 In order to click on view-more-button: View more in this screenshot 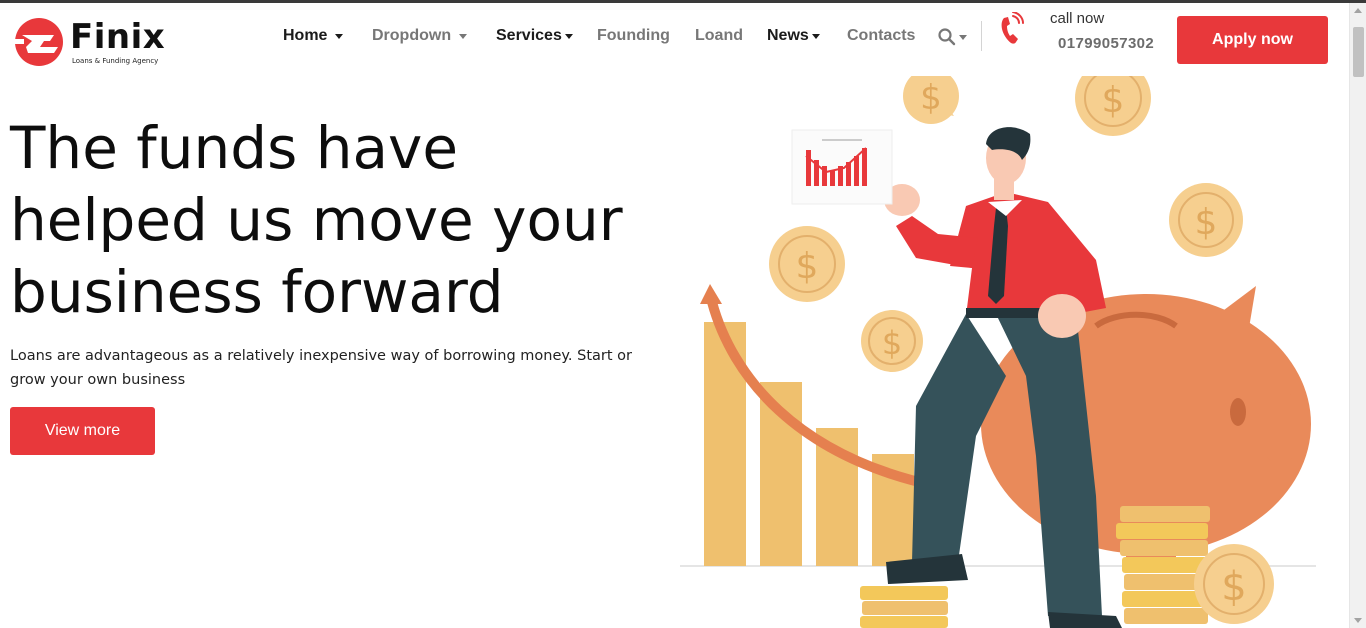, I will do `click(82, 431)`.